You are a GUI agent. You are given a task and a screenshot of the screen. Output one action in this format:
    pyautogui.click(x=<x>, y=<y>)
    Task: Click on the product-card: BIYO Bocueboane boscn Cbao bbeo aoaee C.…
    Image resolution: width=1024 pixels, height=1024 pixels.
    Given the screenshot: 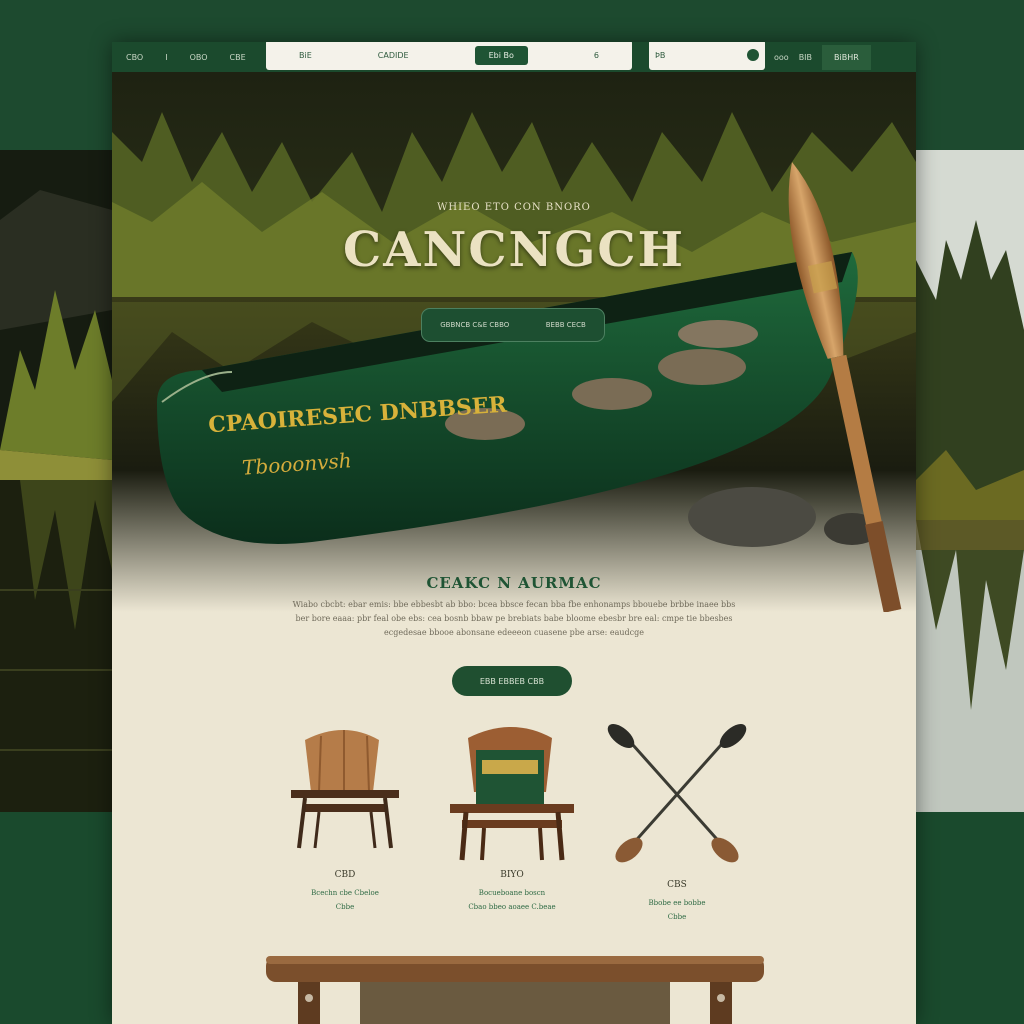 What is the action you would take?
    pyautogui.click(x=512, y=818)
    